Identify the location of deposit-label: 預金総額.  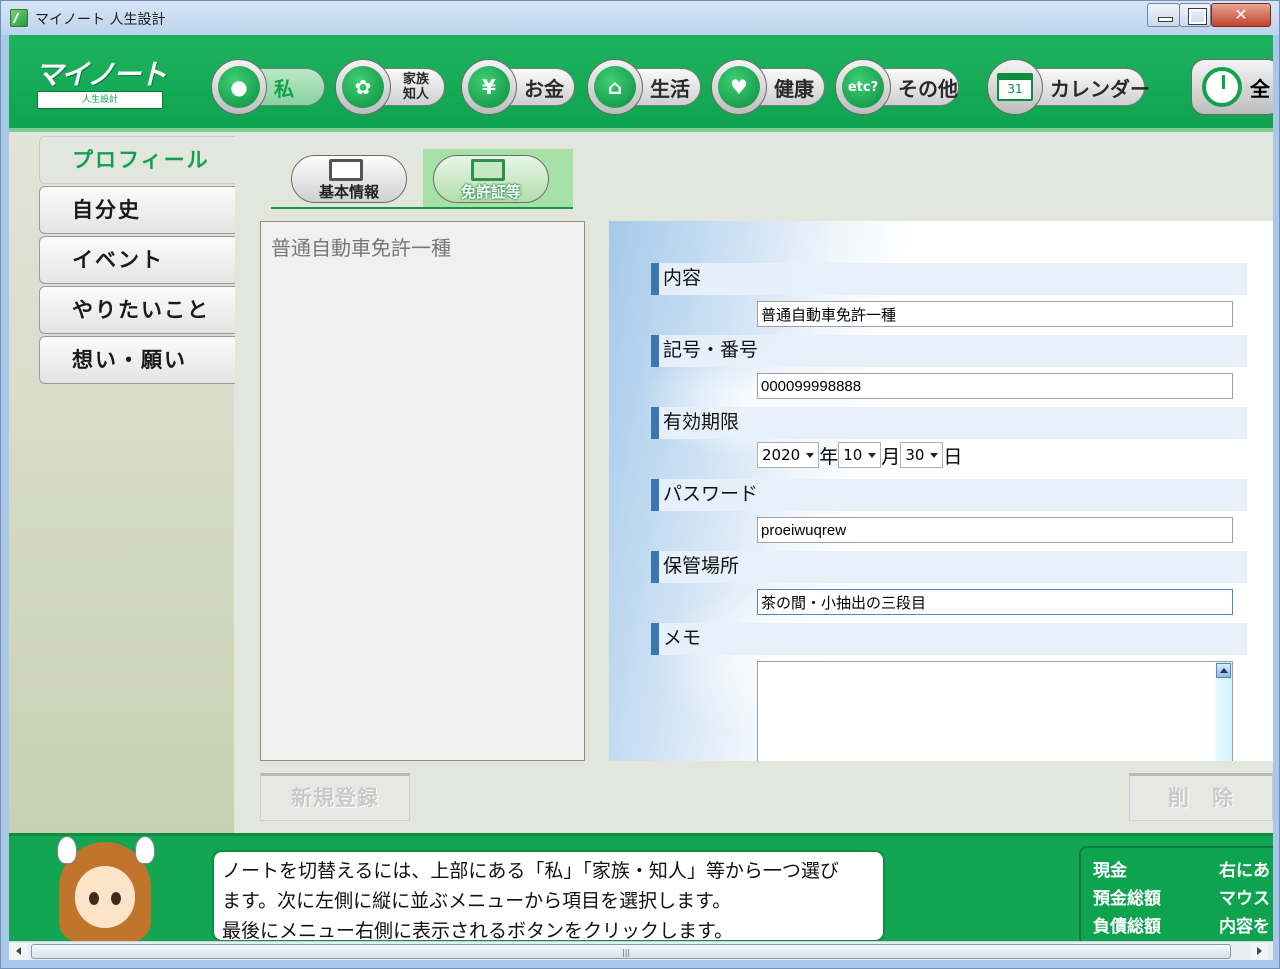
(1127, 899).